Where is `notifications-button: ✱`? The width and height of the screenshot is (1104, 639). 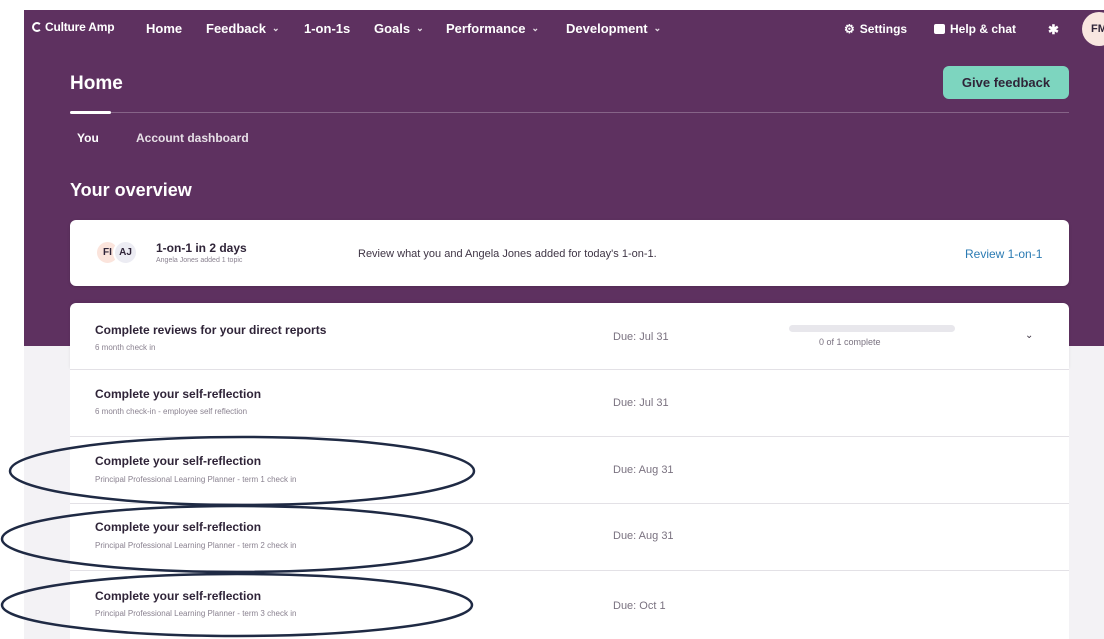
notifications-button: ✱ is located at coordinates (1053, 30).